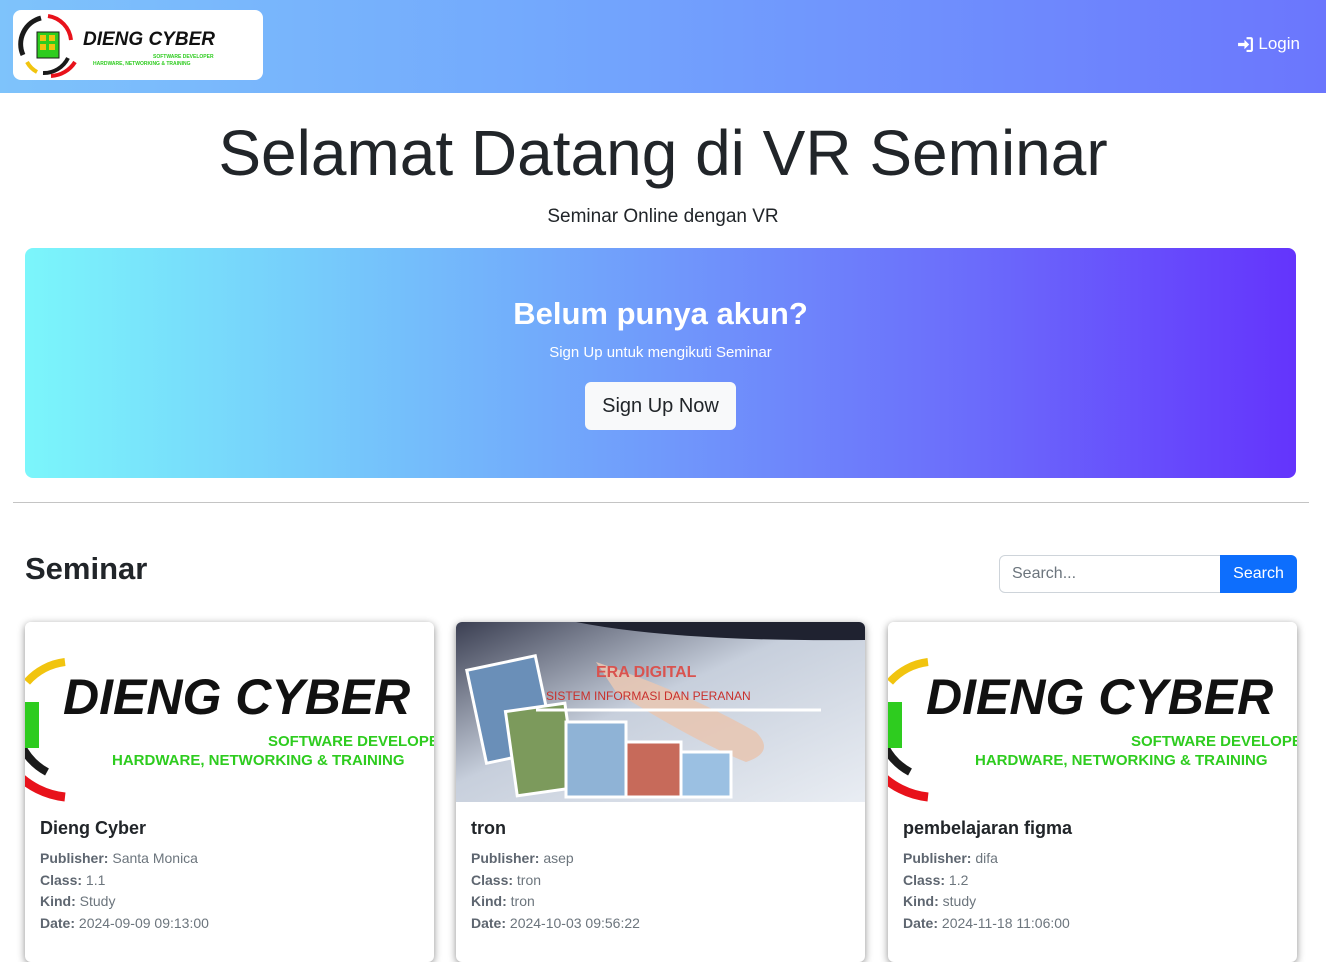  What do you see at coordinates (988, 828) in the screenshot?
I see `seminar-card-title: pembelajaran figma` at bounding box center [988, 828].